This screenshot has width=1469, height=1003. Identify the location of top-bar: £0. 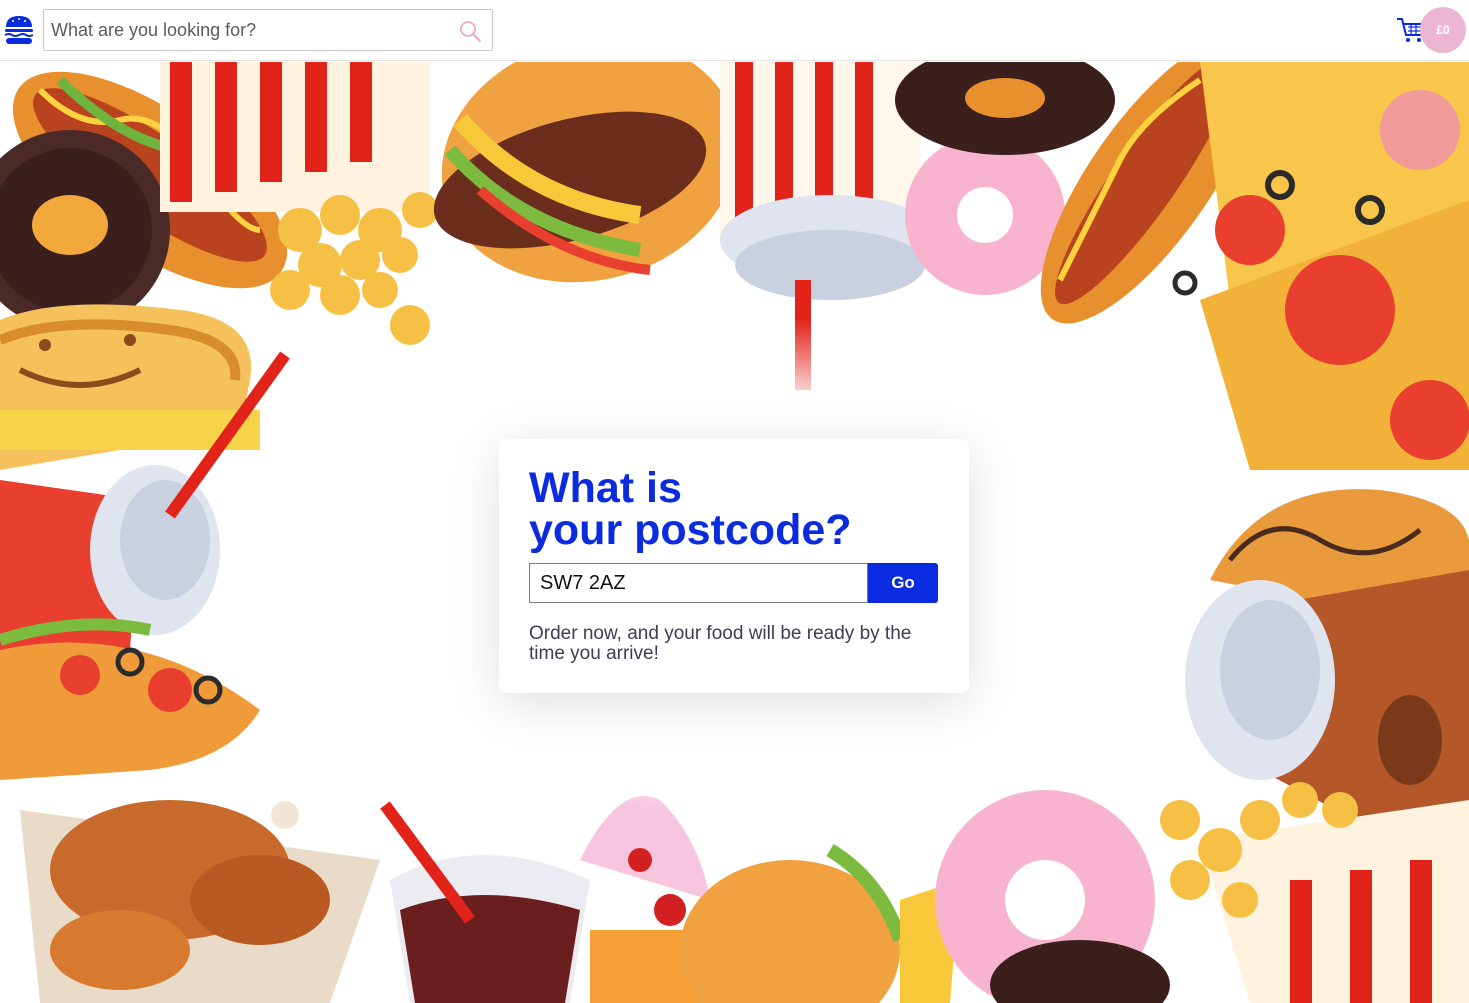
(734, 30).